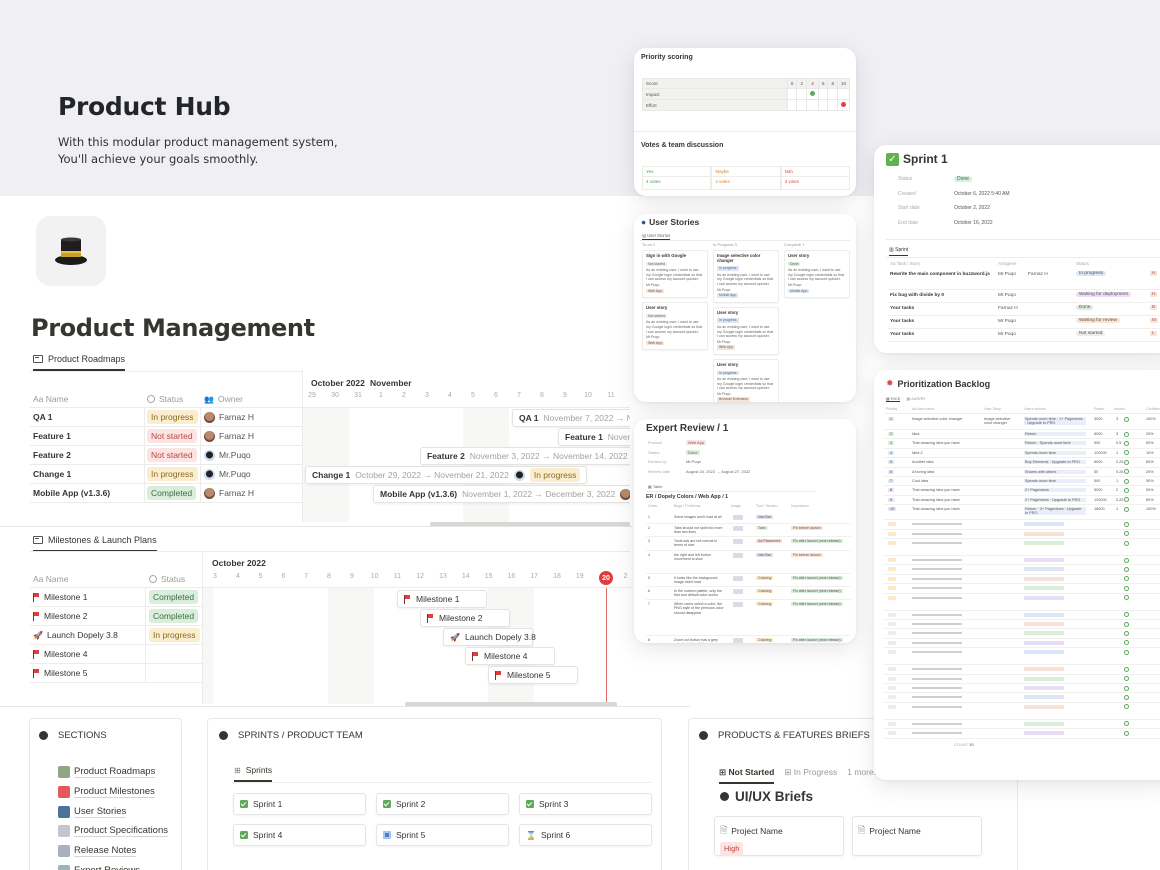 The height and width of the screenshot is (870, 1160). I want to click on section-link: Product Roadmaps, so click(107, 772).